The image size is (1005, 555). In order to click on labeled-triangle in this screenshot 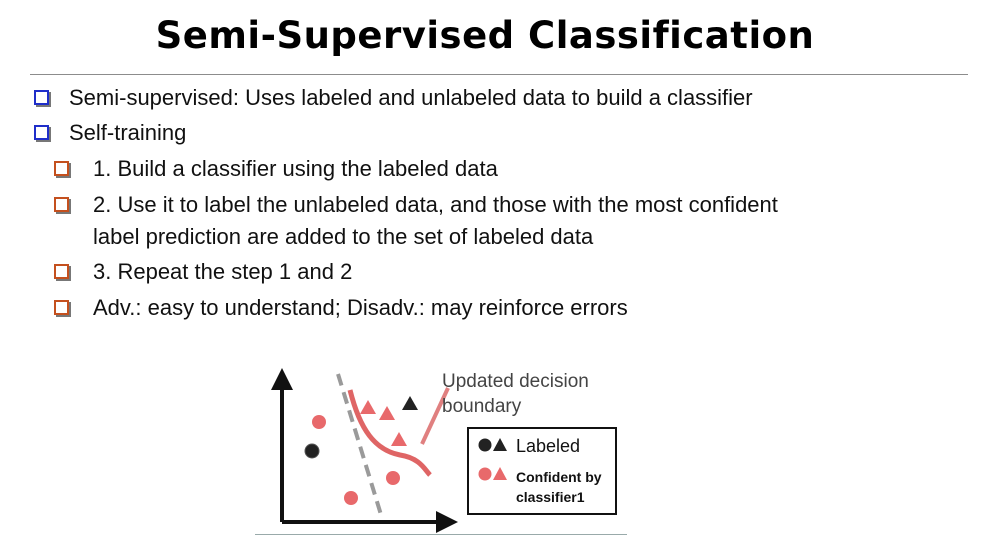, I will do `click(410, 403)`.